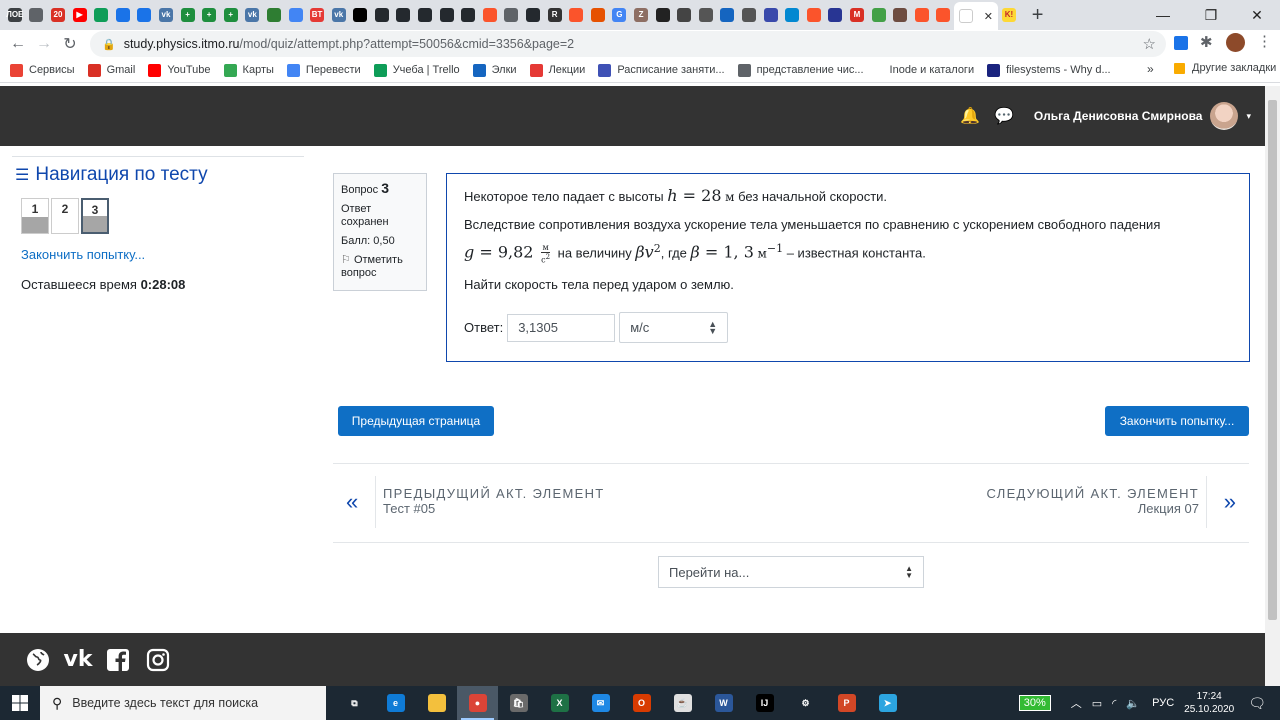  I want to click on question-nav-button-2: 2, so click(65, 216).